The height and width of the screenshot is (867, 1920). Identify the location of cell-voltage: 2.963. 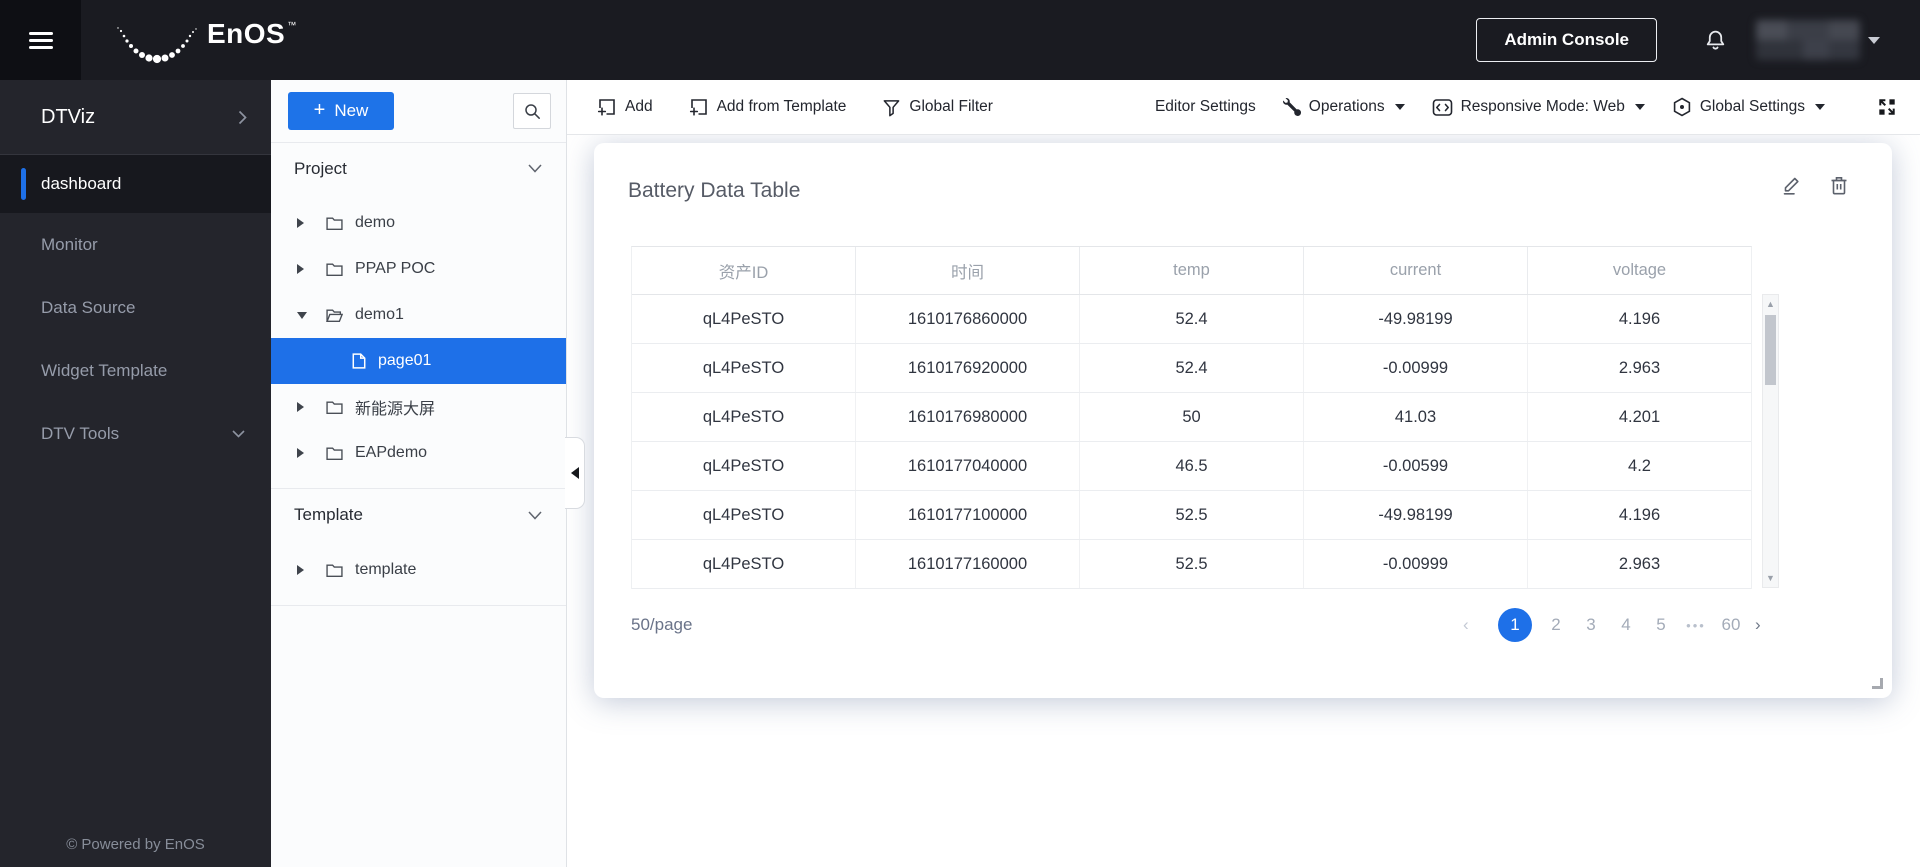
(1639, 367).